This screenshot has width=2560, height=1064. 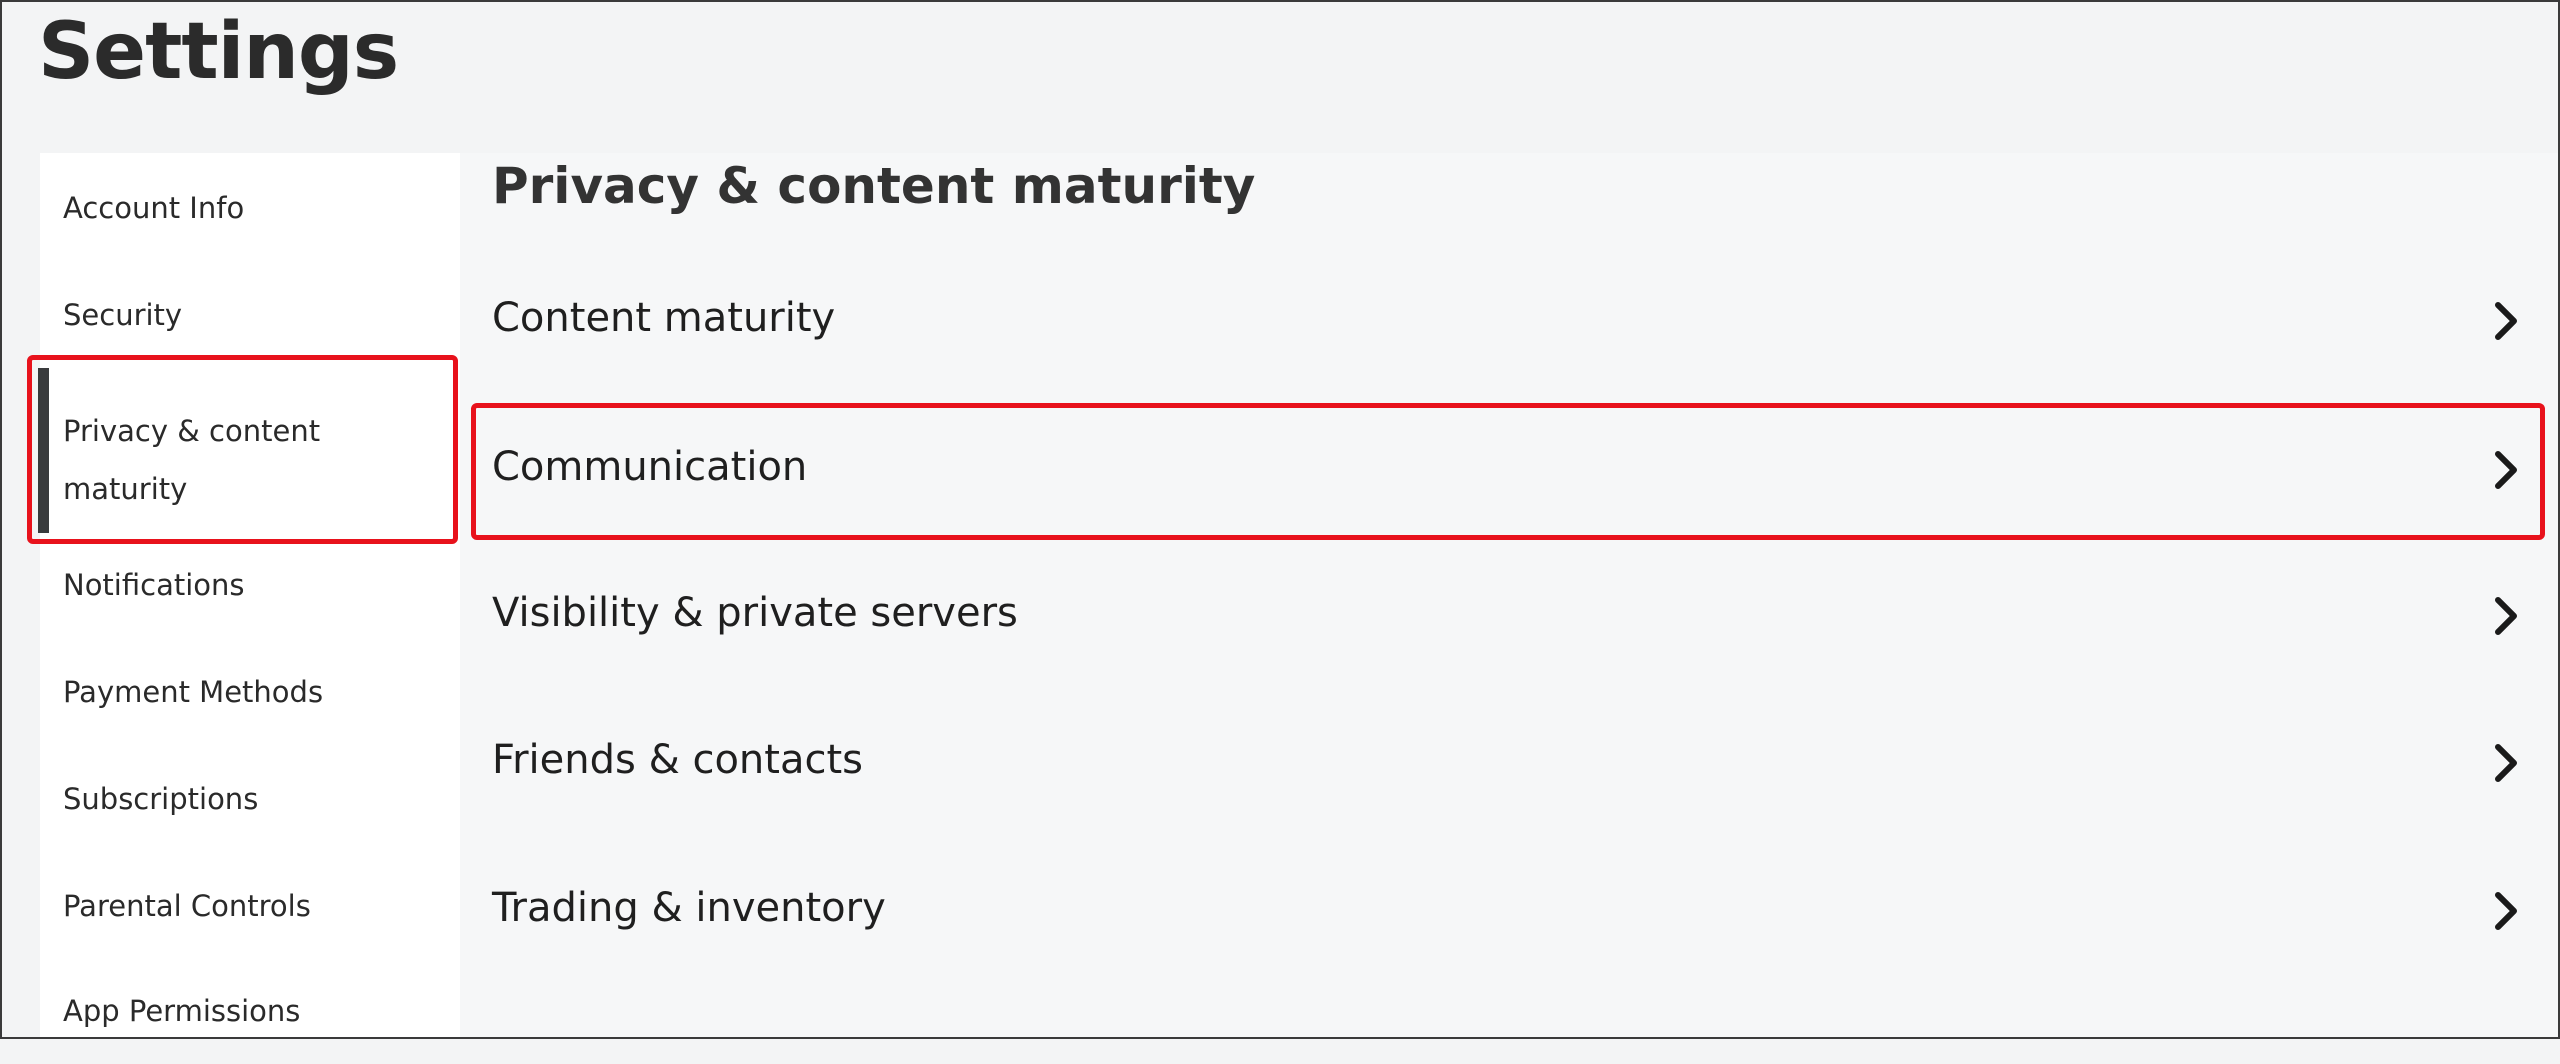 I want to click on sidebar-item-label: Subscriptions, so click(x=161, y=799).